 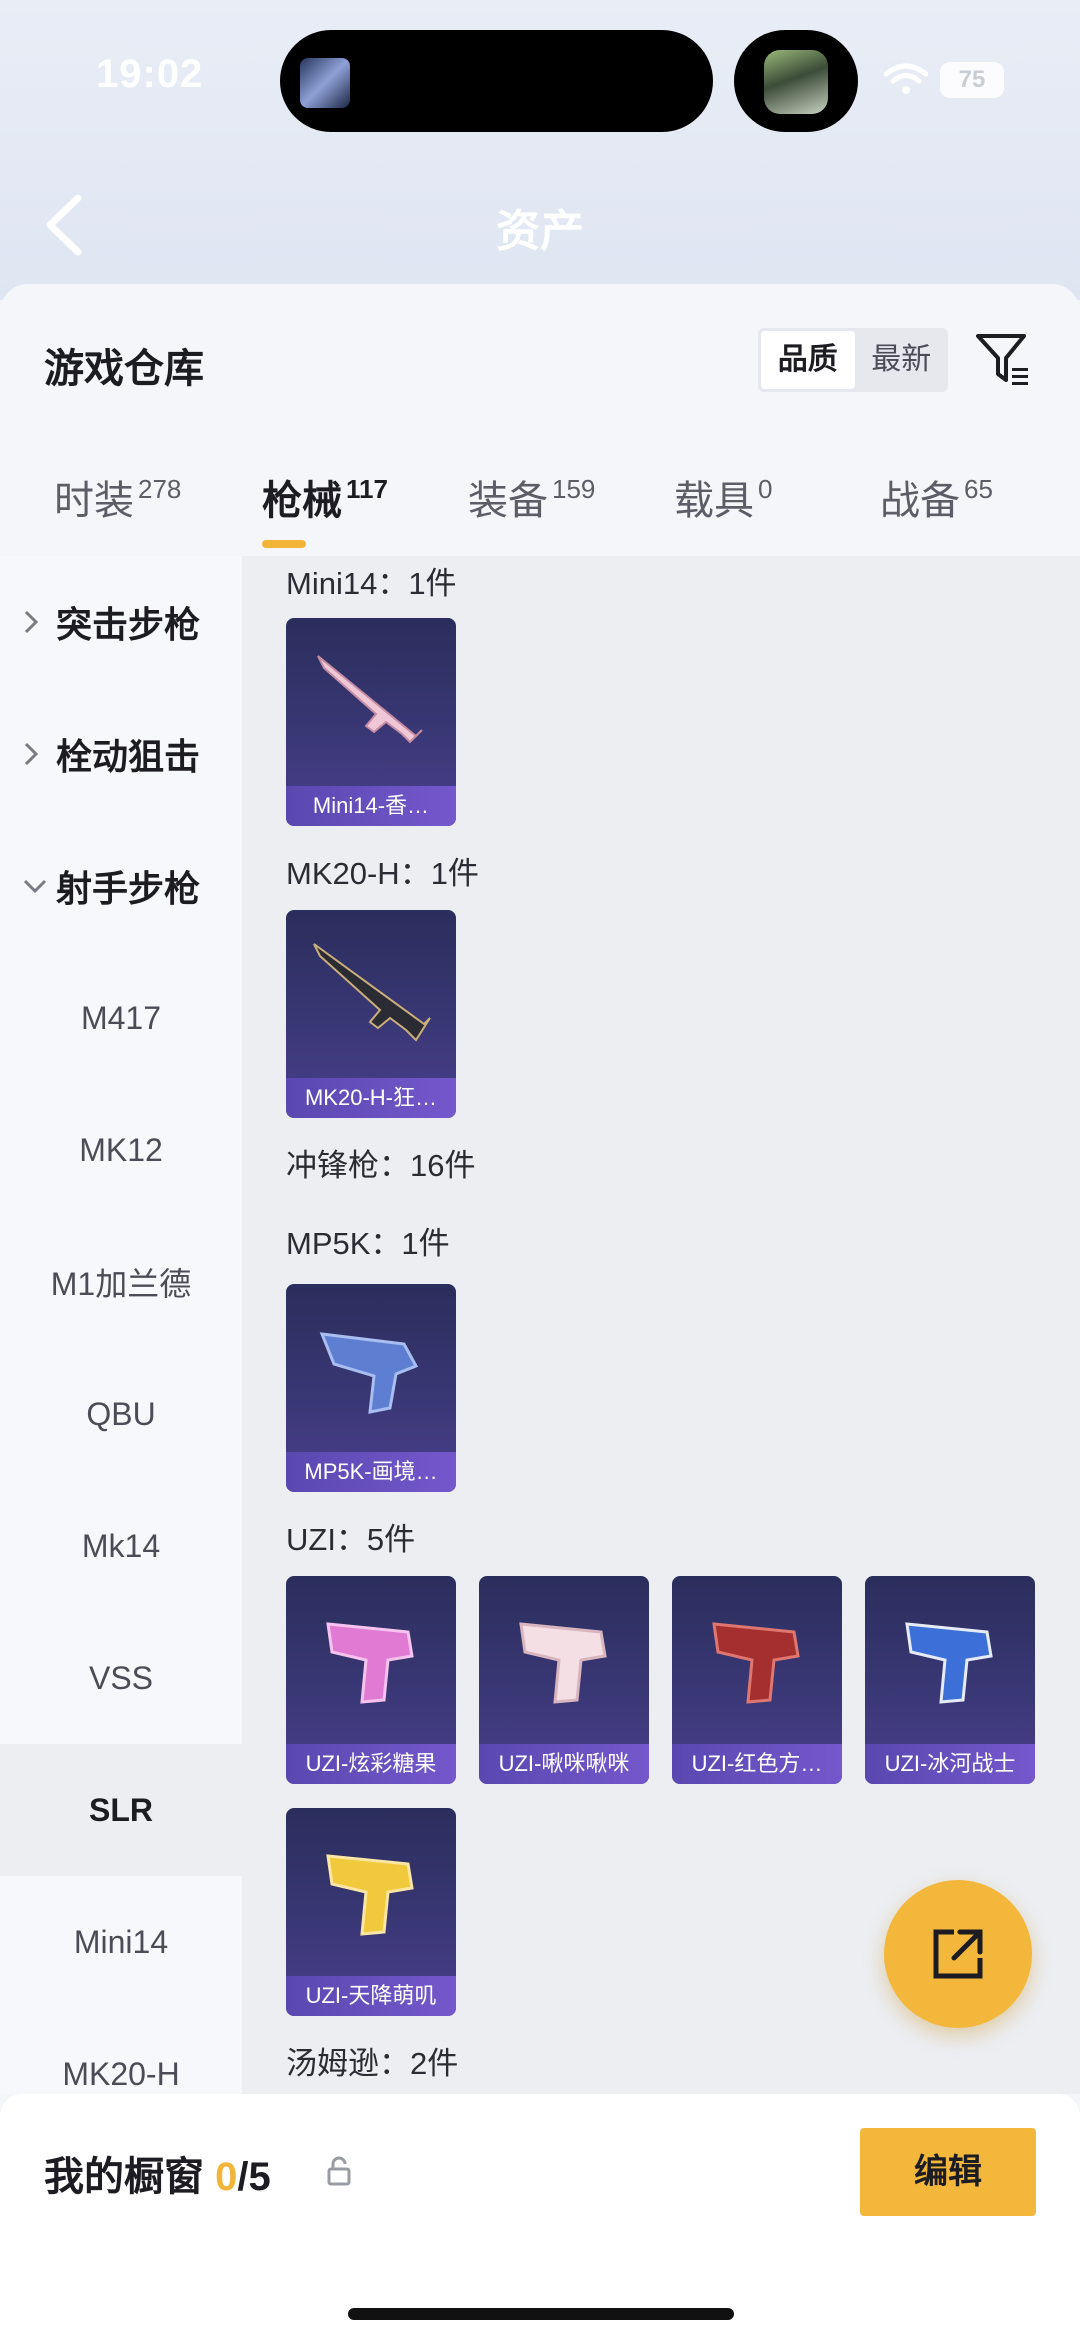 What do you see at coordinates (121, 2051) in the screenshot?
I see `sidebar-item-mk20h: MK20-H` at bounding box center [121, 2051].